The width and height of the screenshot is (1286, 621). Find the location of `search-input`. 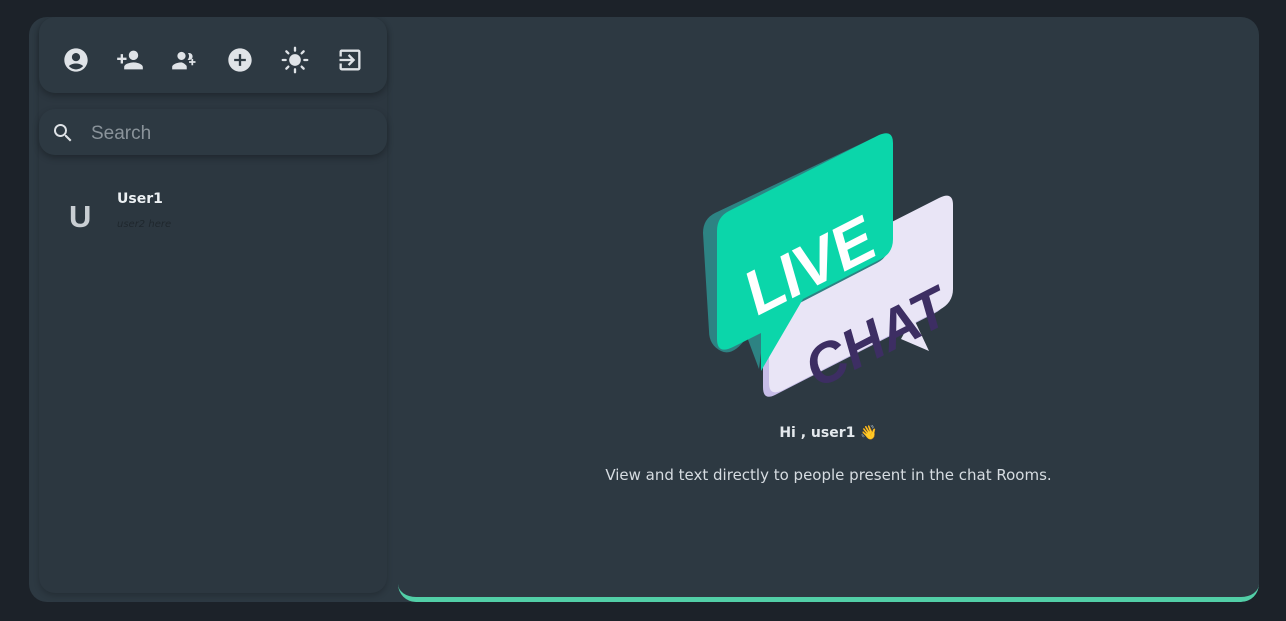

search-input is located at coordinates (231, 134).